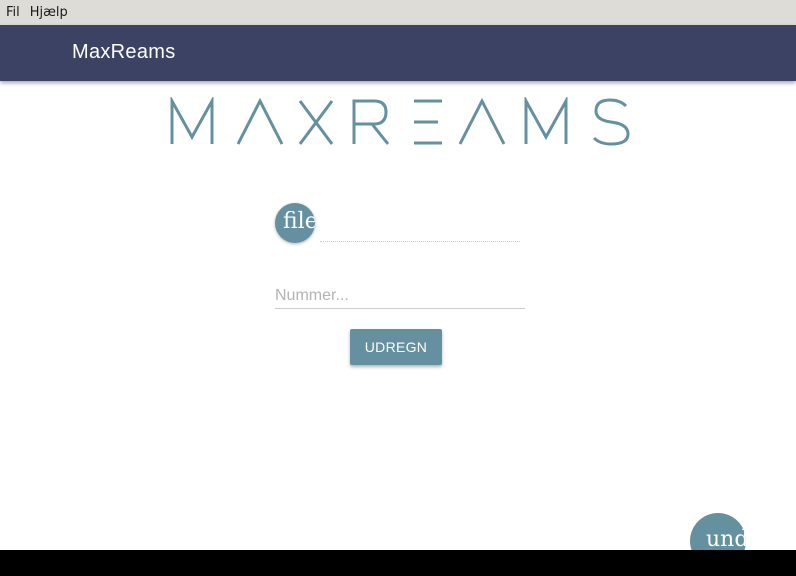 The image size is (796, 576). I want to click on app-title: MaxReams, so click(124, 52).